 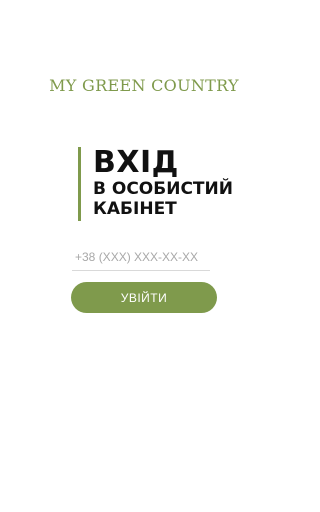 I want to click on phone-field-wrapper, so click(x=141, y=258).